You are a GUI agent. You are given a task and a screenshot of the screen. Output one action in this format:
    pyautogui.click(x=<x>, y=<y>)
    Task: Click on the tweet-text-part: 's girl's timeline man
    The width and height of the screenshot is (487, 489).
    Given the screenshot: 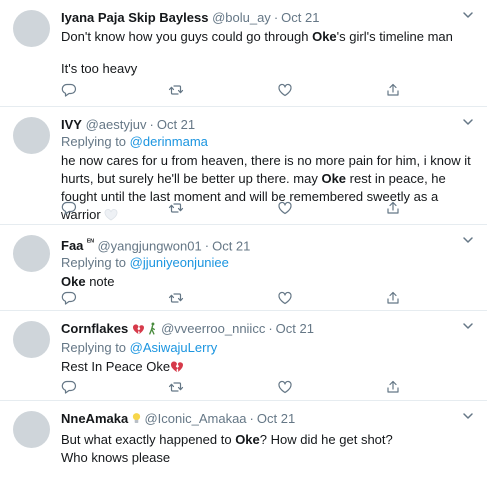 What is the action you would take?
    pyautogui.click(x=394, y=36)
    